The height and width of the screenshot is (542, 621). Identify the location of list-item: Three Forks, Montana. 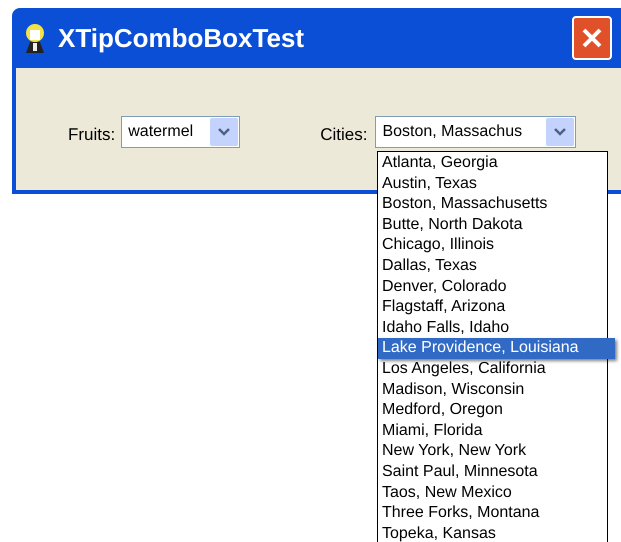
(492, 513).